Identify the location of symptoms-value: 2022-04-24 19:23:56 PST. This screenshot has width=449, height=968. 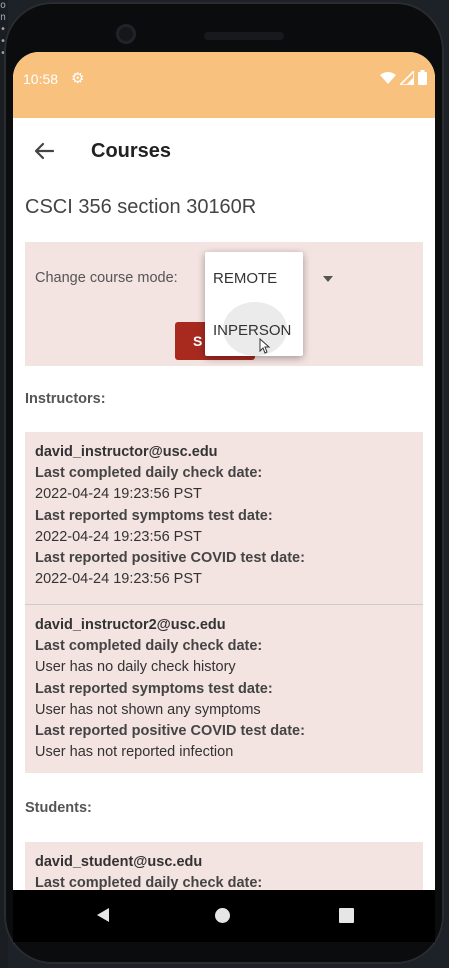
(118, 536).